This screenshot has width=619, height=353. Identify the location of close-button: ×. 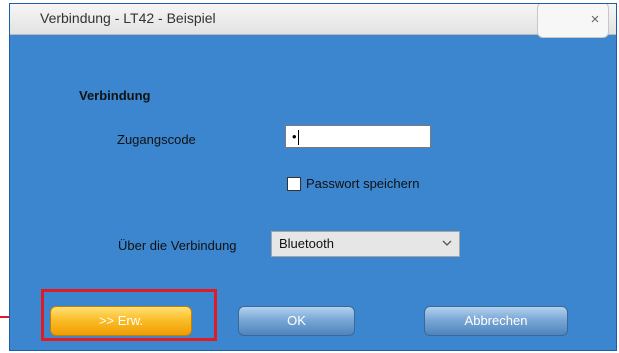
(595, 20).